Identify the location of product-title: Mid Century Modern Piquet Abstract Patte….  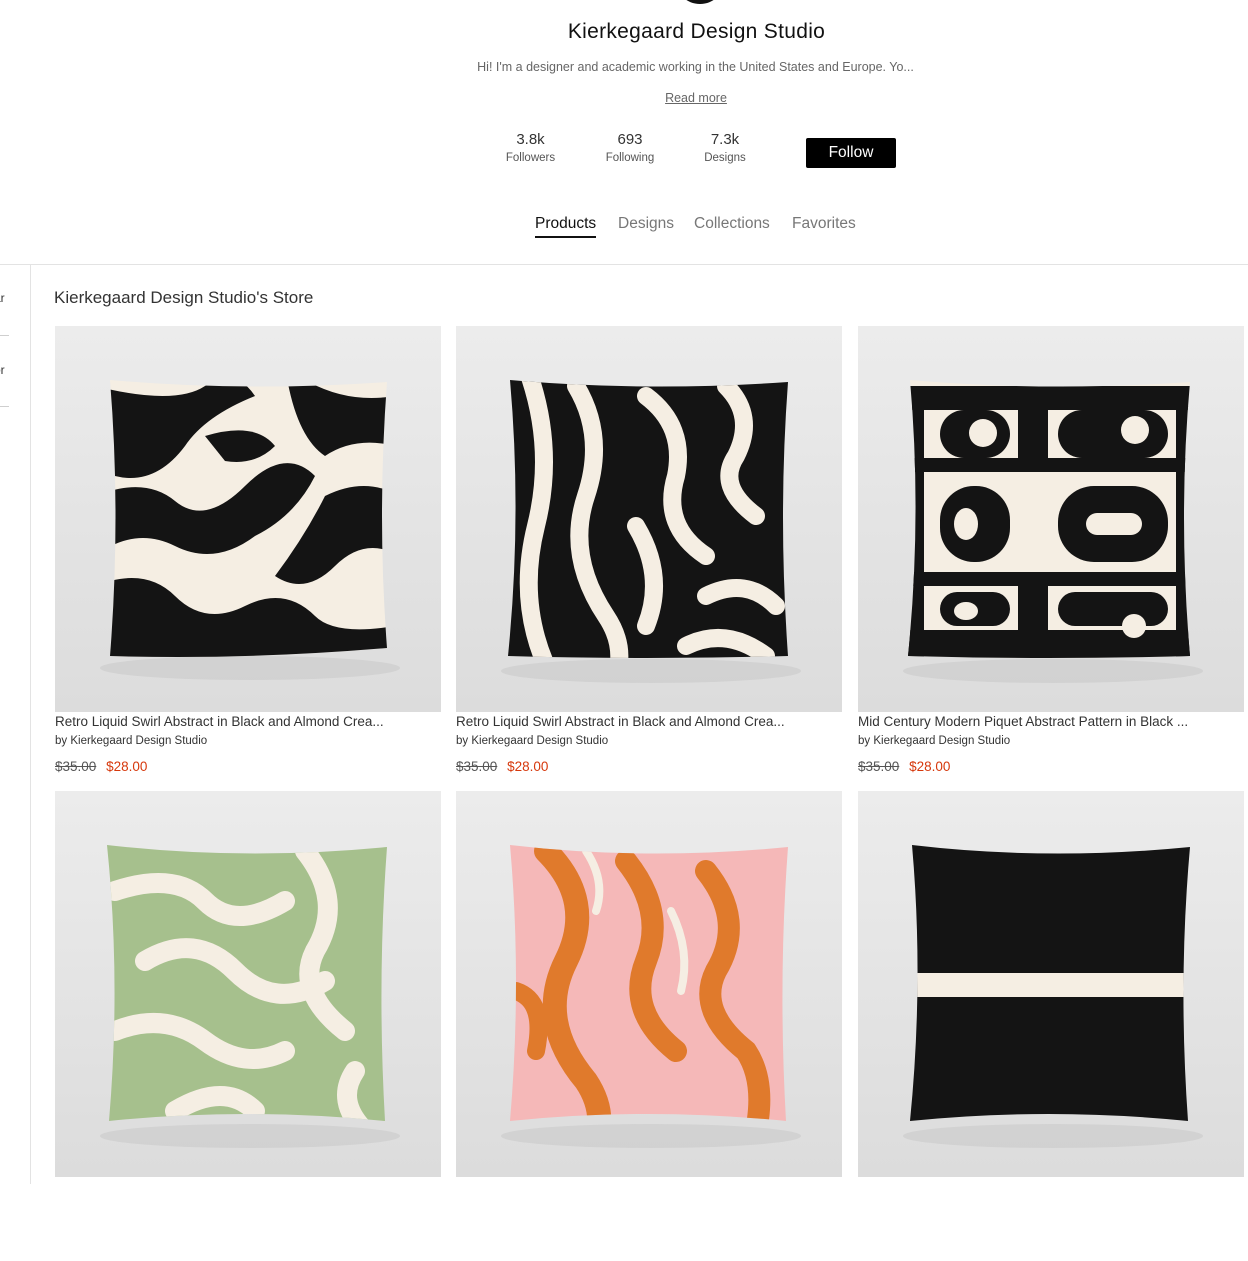
(1051, 721).